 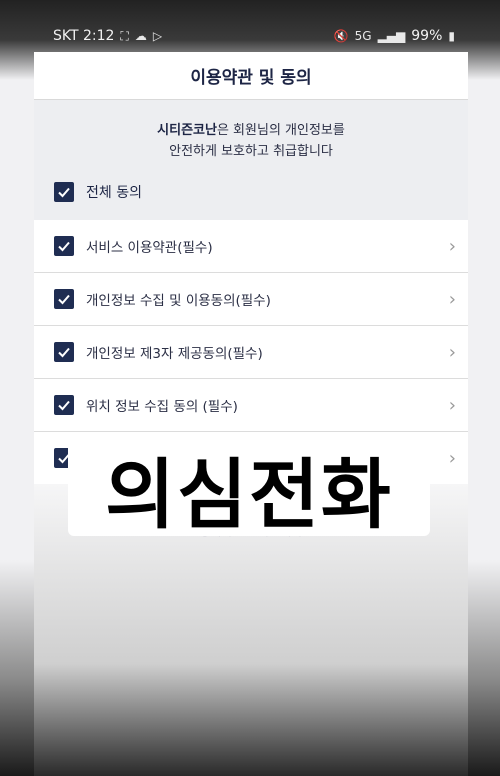 I want to click on agree-all-row: 전체 동의, so click(x=98, y=192).